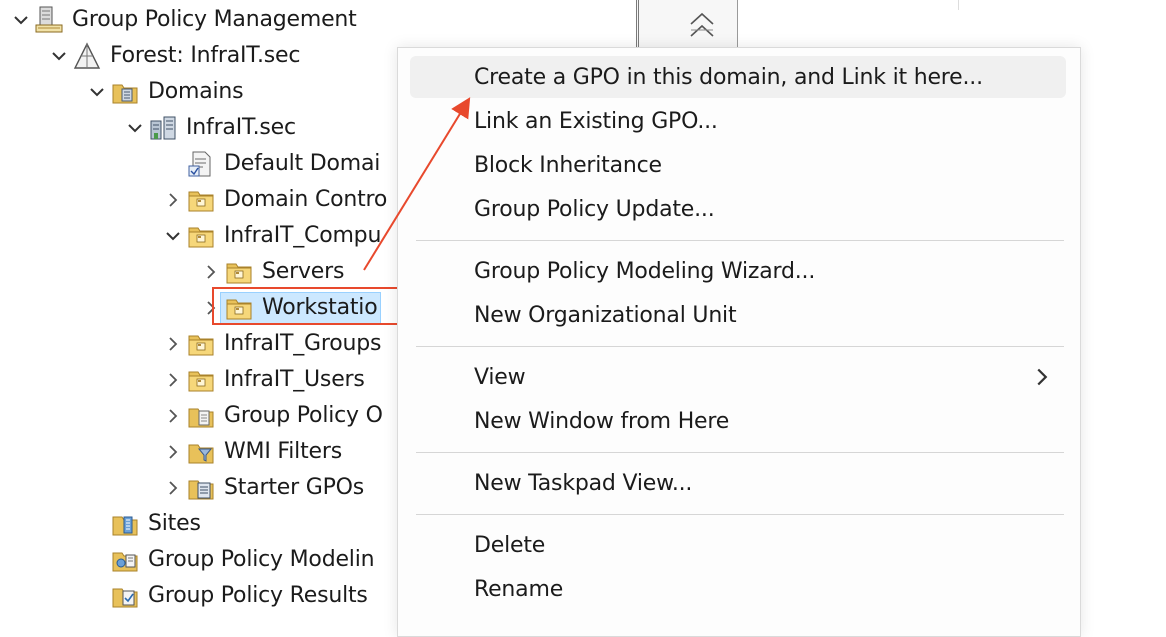 The image size is (1166, 637). Describe the element at coordinates (125, 560) in the screenshot. I see `modeling-icon` at that location.